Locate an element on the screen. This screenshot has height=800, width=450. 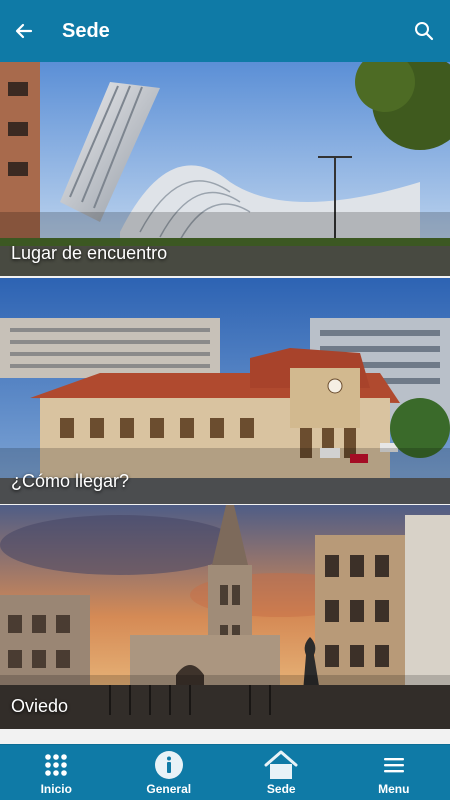
arrow-left-icon is located at coordinates (24, 31).